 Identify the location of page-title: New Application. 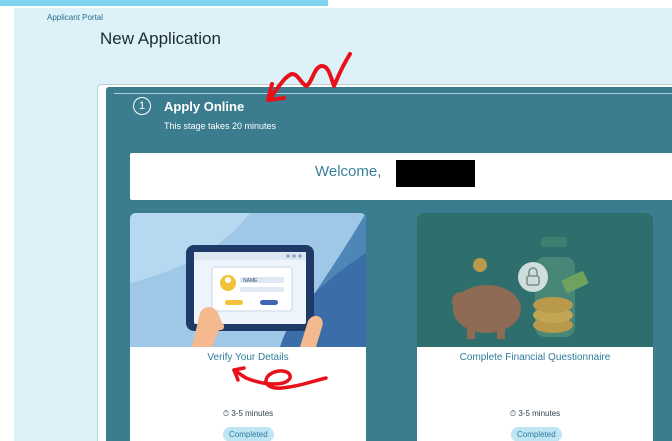
(160, 38).